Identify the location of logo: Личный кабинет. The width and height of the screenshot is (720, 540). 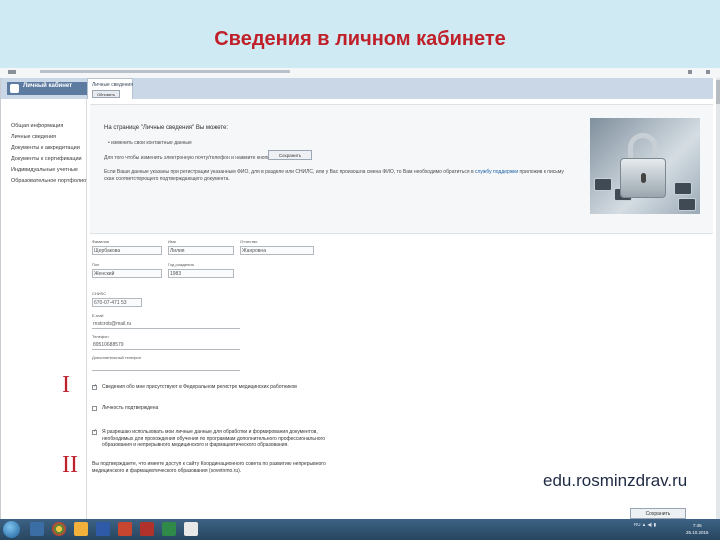
(47, 88).